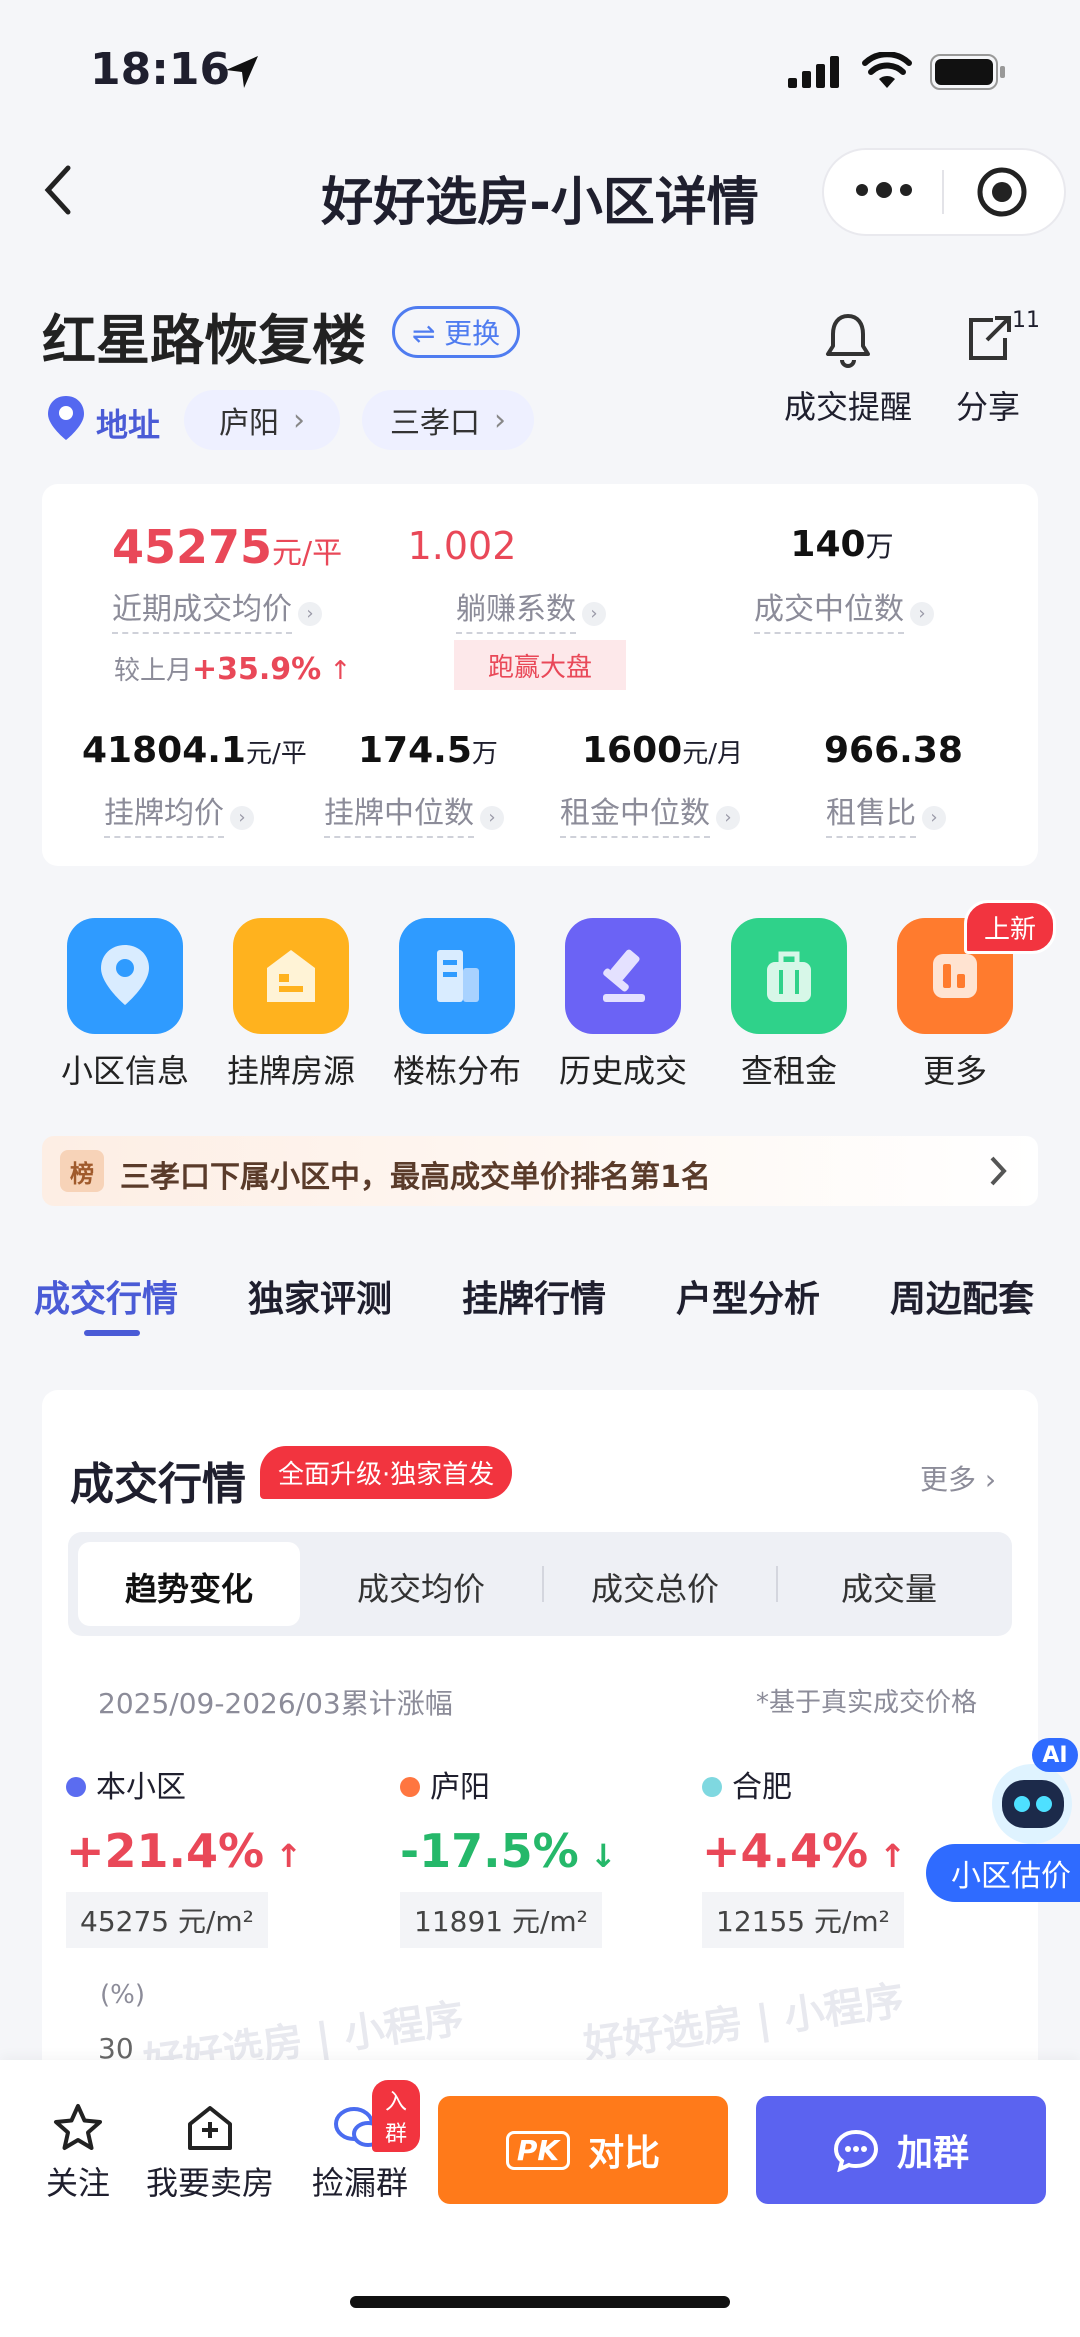  I want to click on feature-menu: 小区信息 挂牌房源 楼栋分布 历史成交 查租金 更多 上新, so click(549, 1000).